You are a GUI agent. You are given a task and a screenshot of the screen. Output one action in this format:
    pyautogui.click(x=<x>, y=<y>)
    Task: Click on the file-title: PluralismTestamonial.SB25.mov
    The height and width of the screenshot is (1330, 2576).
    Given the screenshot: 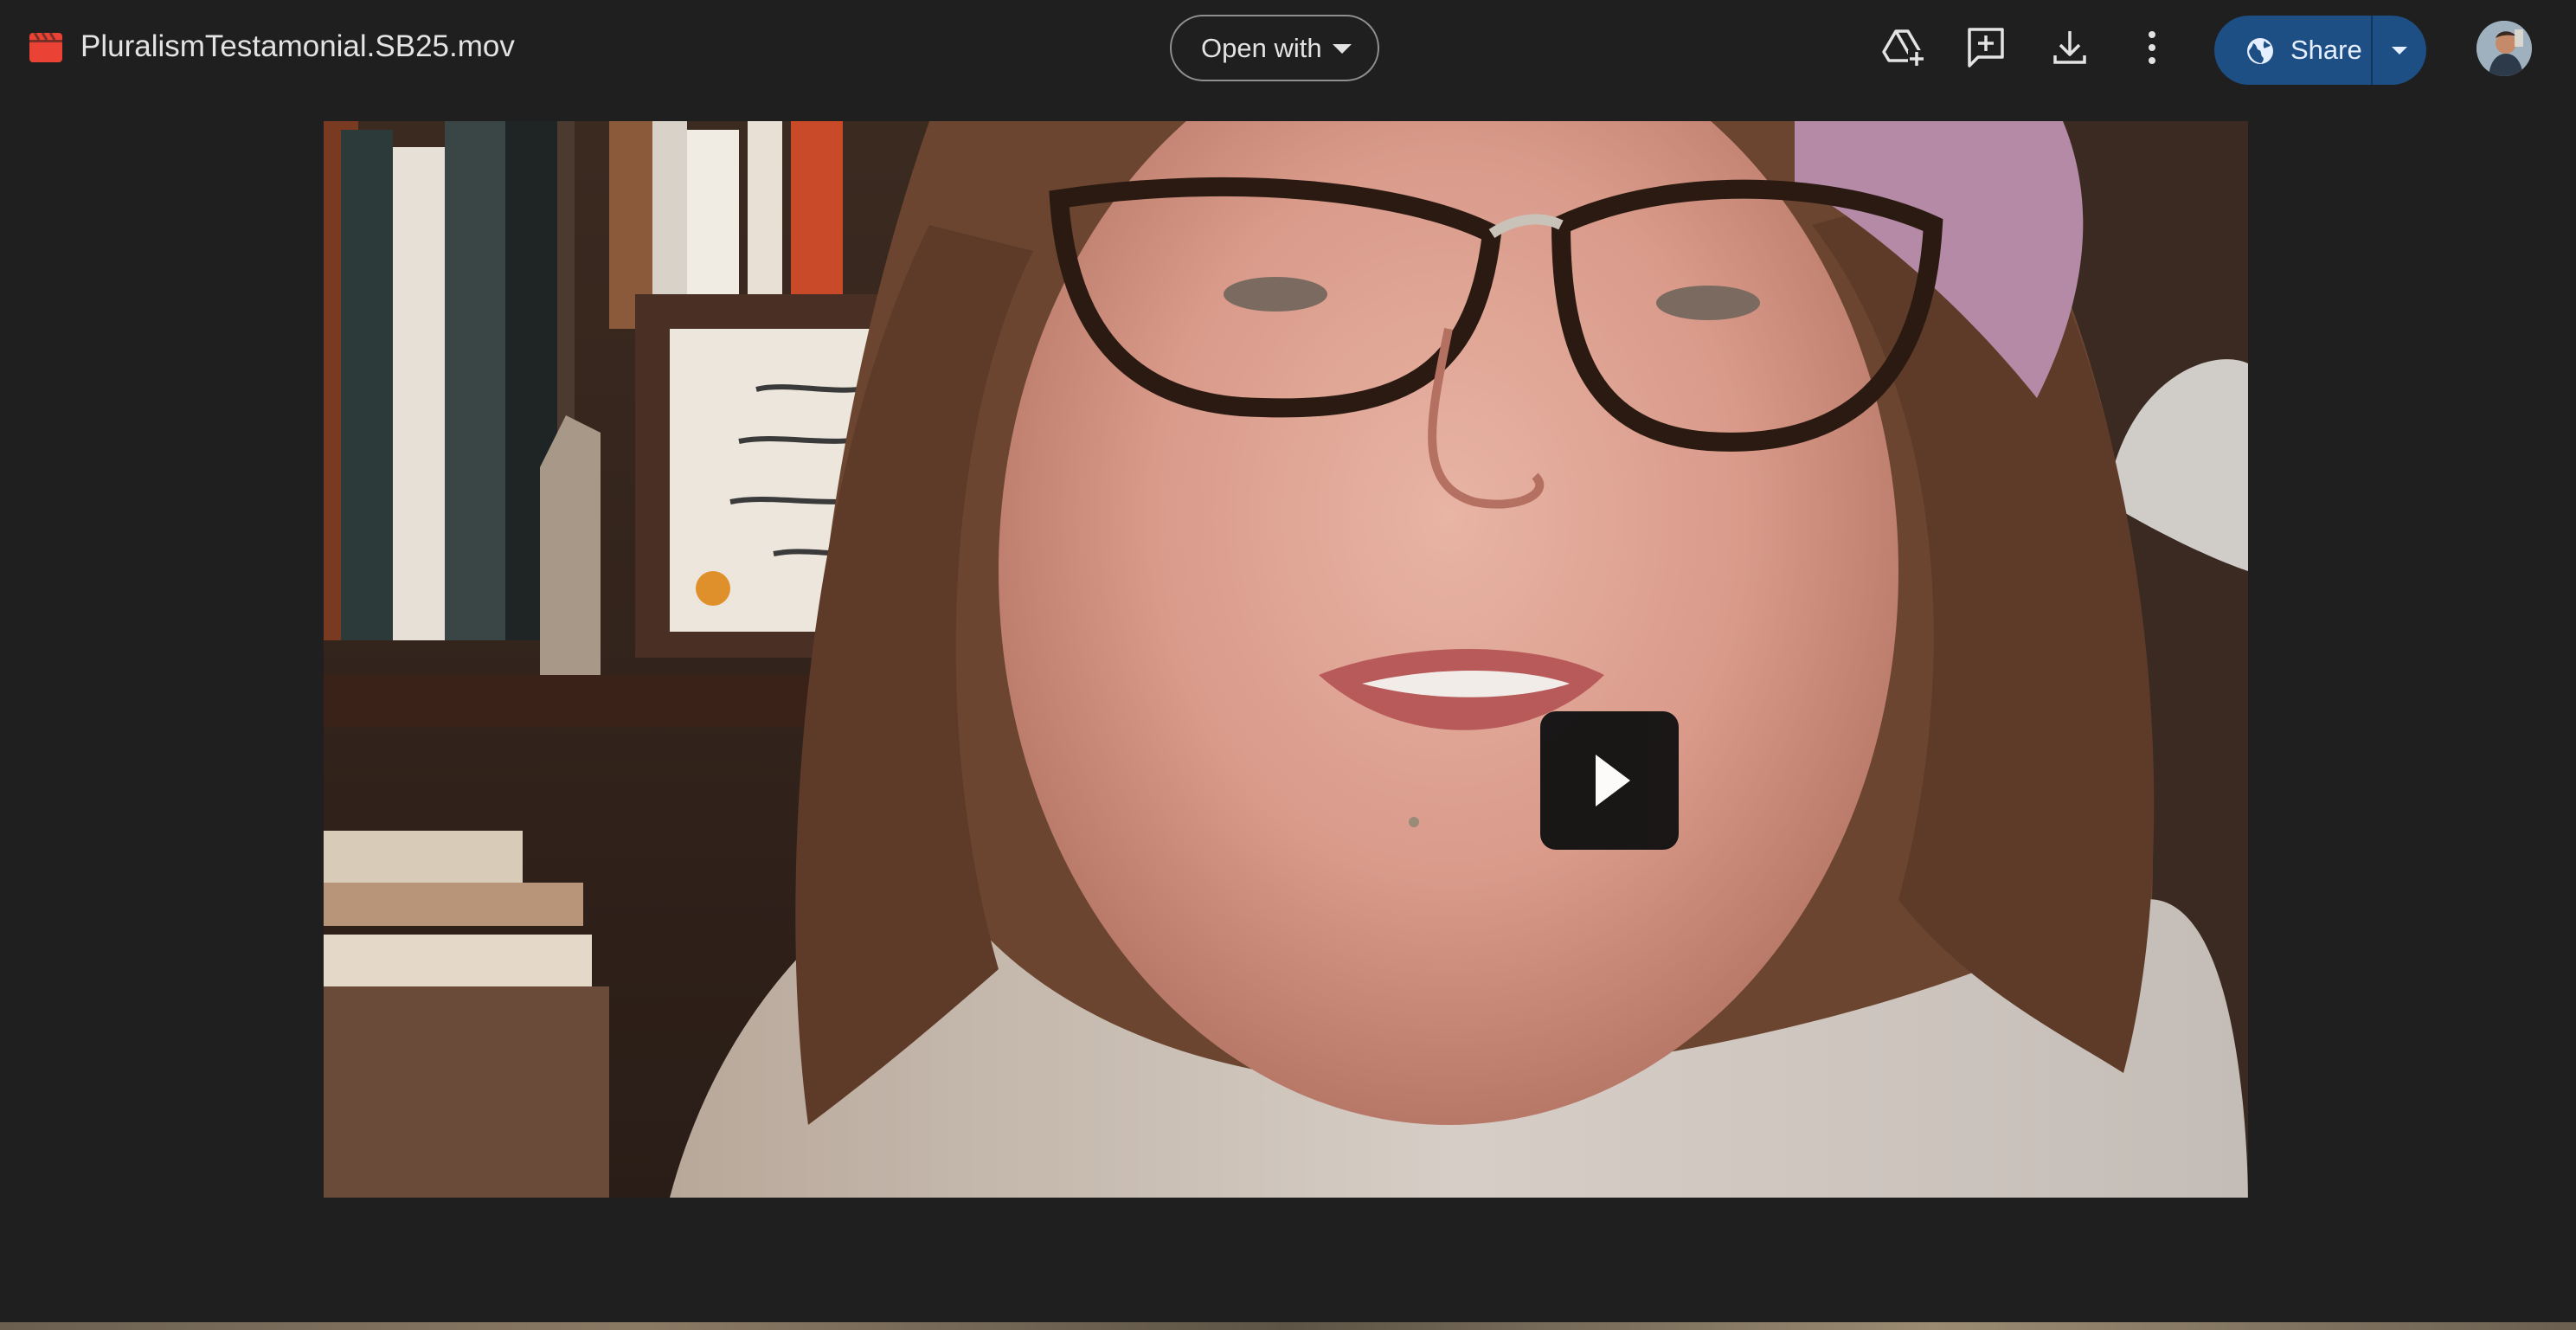 What is the action you would take?
    pyautogui.click(x=298, y=46)
    